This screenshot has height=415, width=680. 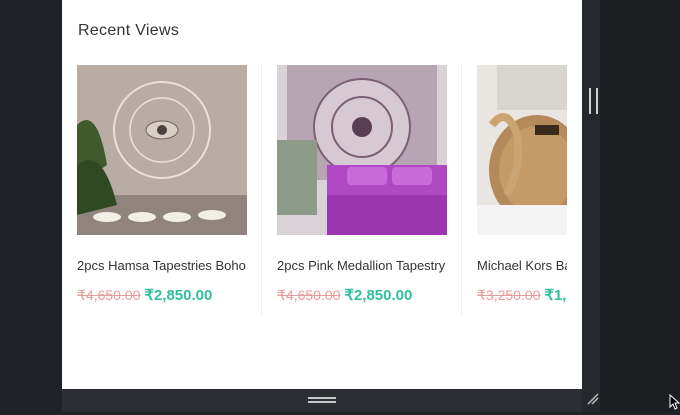 I want to click on old-price: ₹3,250.00, so click(x=509, y=295).